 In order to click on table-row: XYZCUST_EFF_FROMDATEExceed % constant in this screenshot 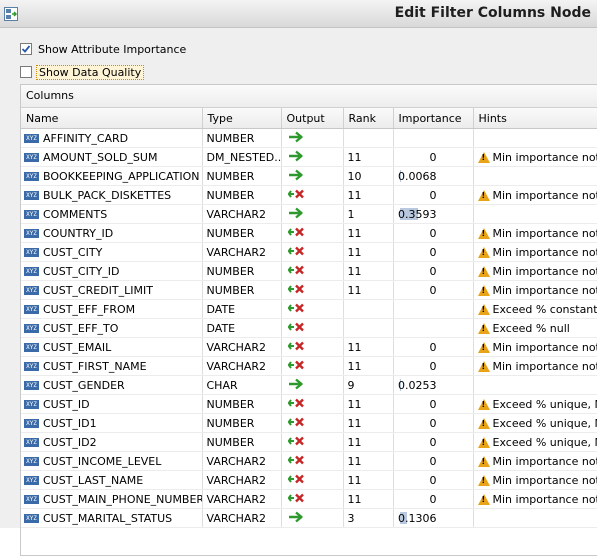, I will do `click(309, 309)`.